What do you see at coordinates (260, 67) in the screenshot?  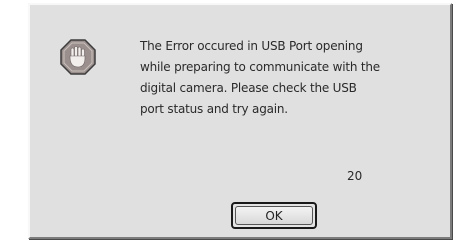 I see `message-line: while preparing to communicate with the` at bounding box center [260, 67].